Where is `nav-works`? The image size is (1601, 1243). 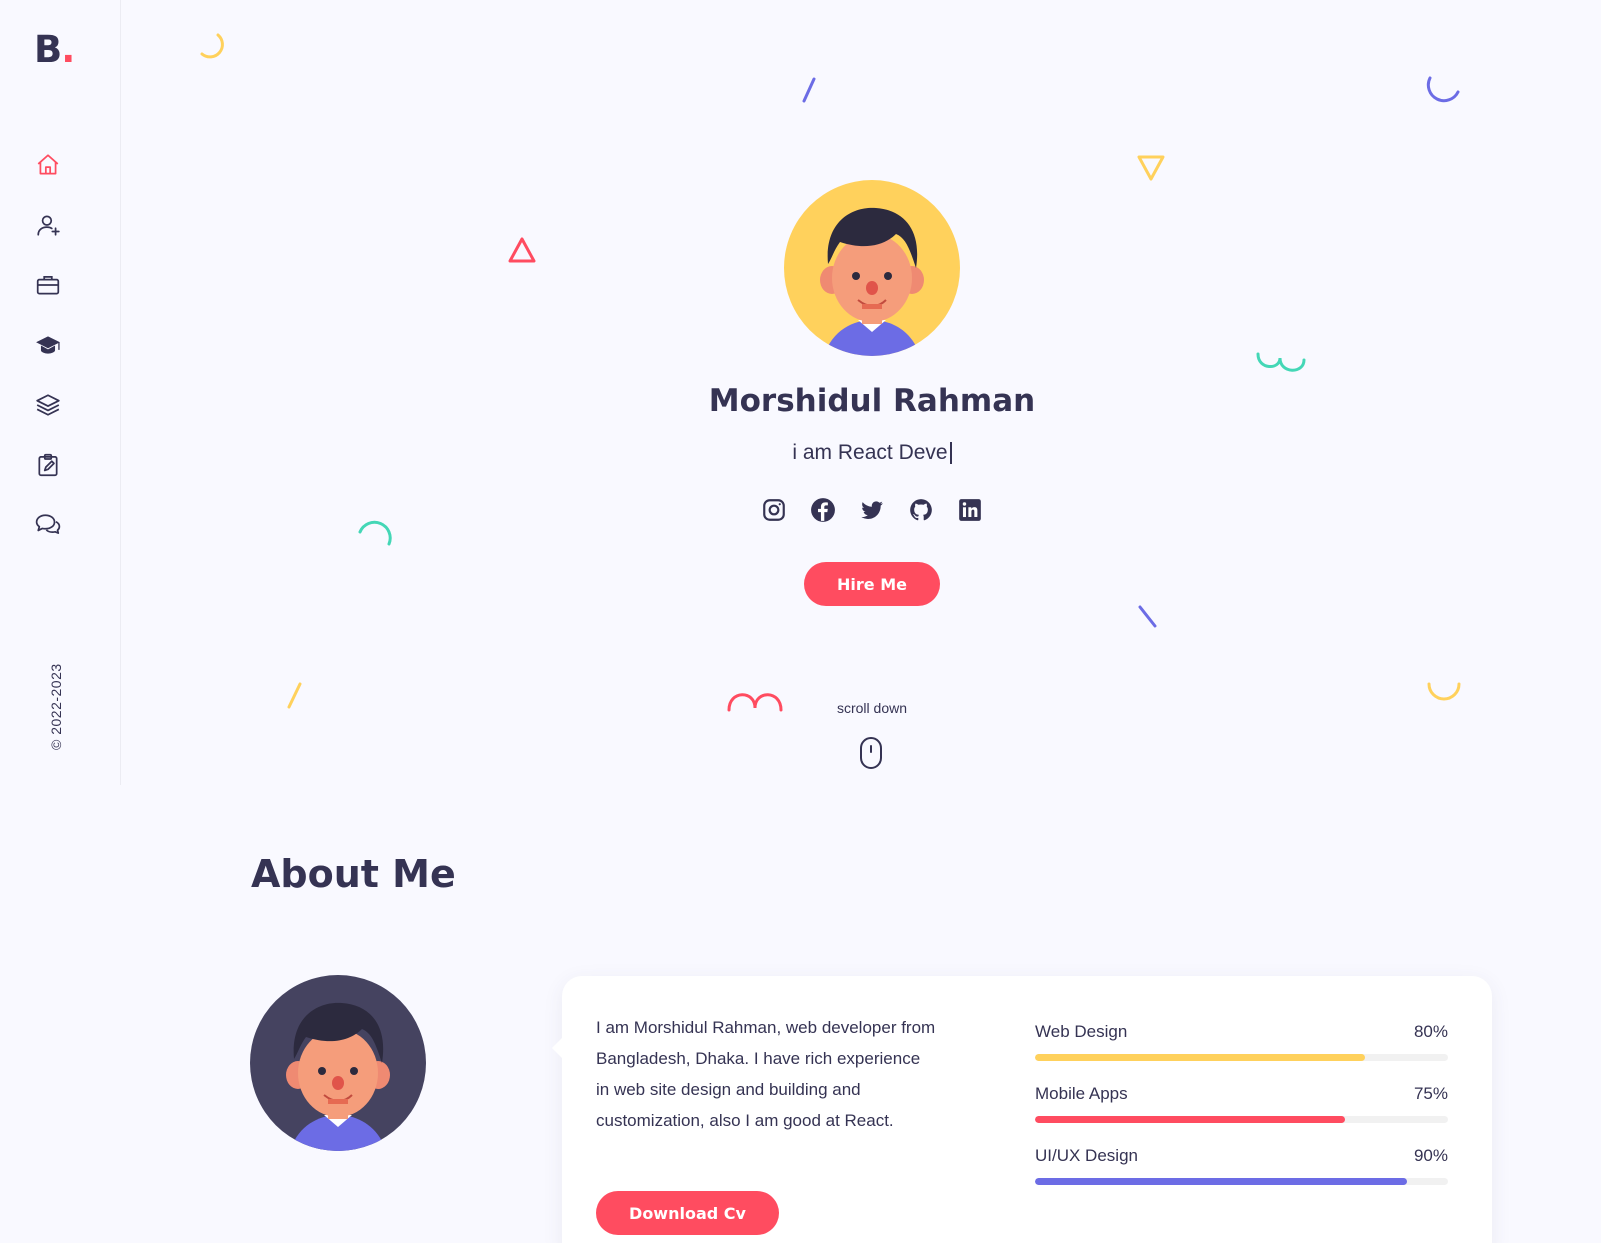 nav-works is located at coordinates (48, 405).